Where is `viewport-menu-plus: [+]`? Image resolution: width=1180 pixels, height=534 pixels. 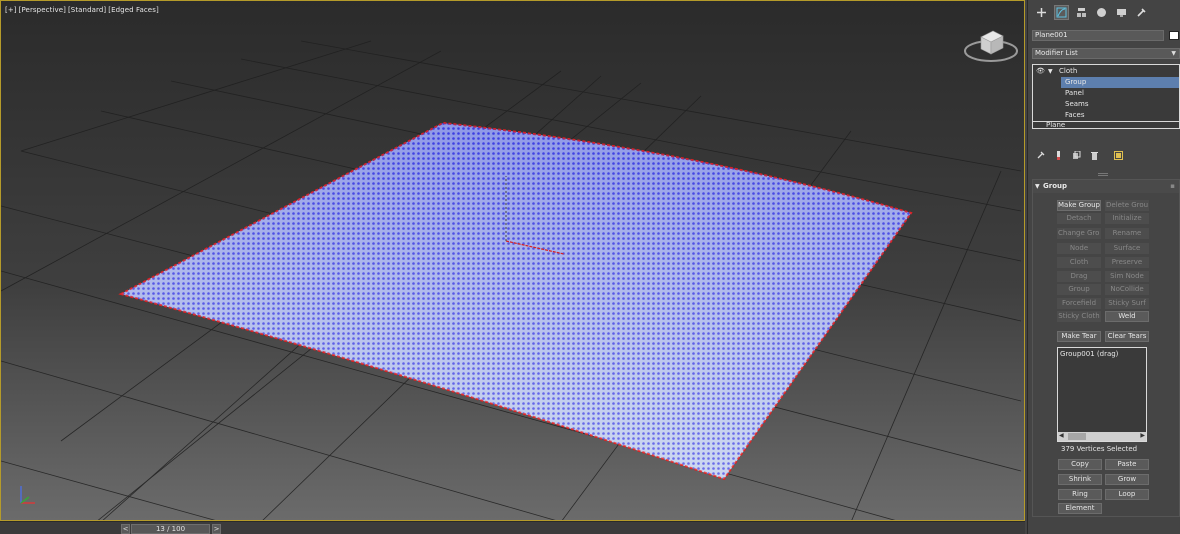
viewport-menu-plus: [+] is located at coordinates (11, 10).